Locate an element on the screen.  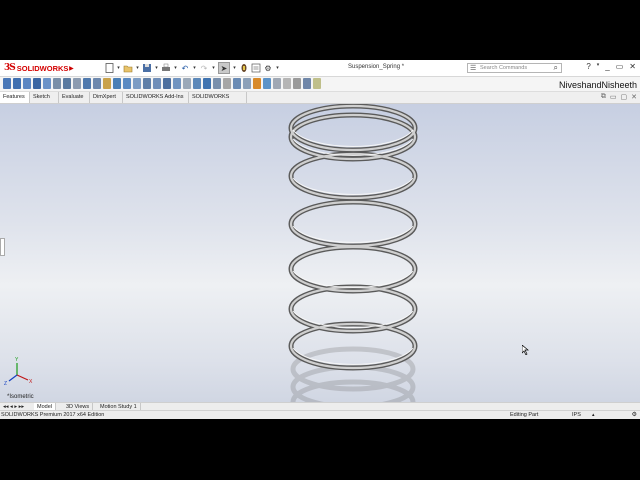
solidworks-logo: 3S SOLIDWORKS ▶ is located at coordinates (39, 68).